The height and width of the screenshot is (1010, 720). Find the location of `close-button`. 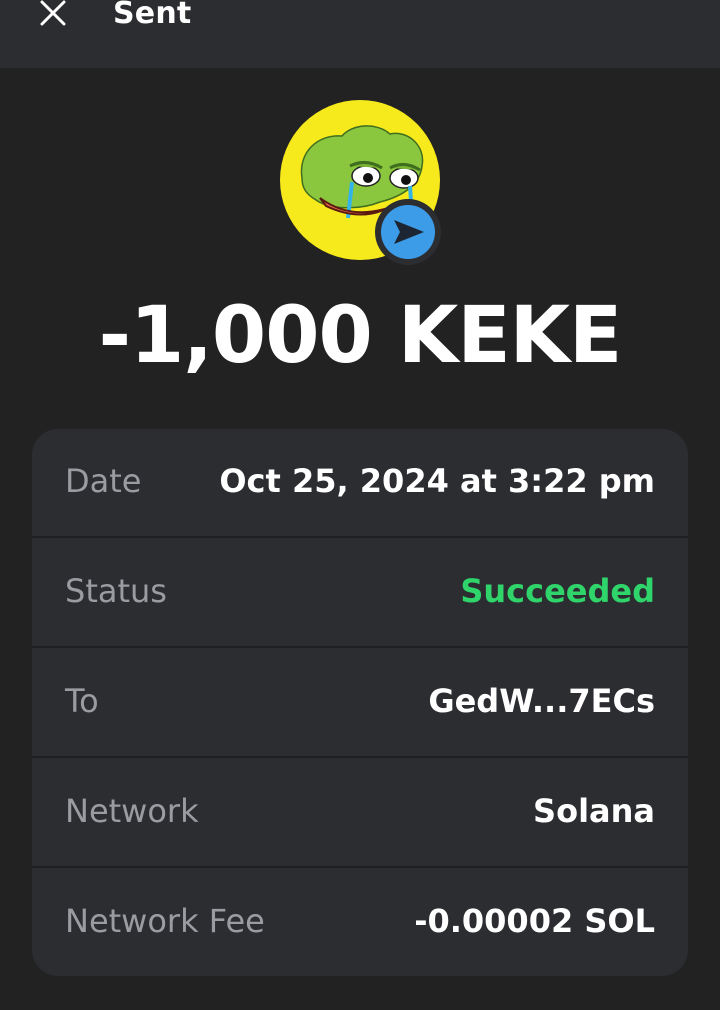

close-button is located at coordinates (53, 15).